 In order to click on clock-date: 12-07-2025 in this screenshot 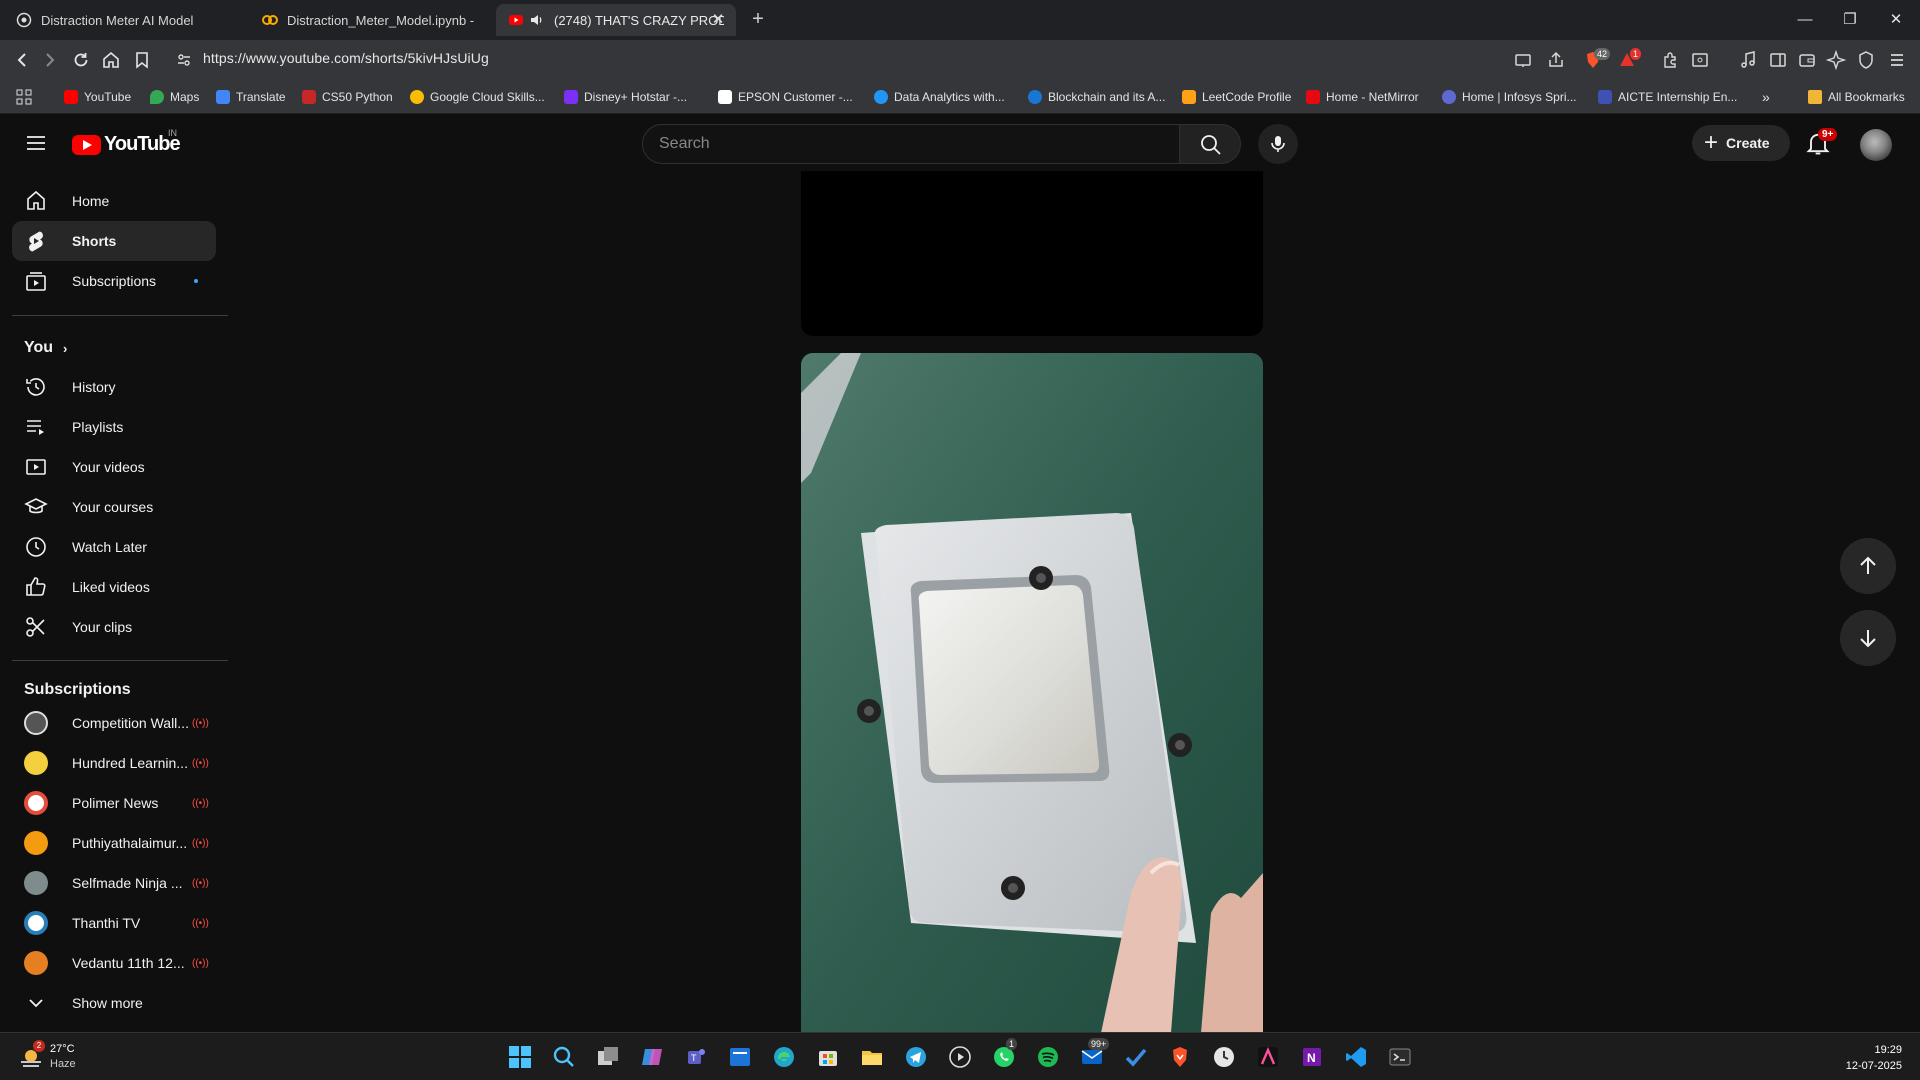, I will do `click(1873, 1066)`.